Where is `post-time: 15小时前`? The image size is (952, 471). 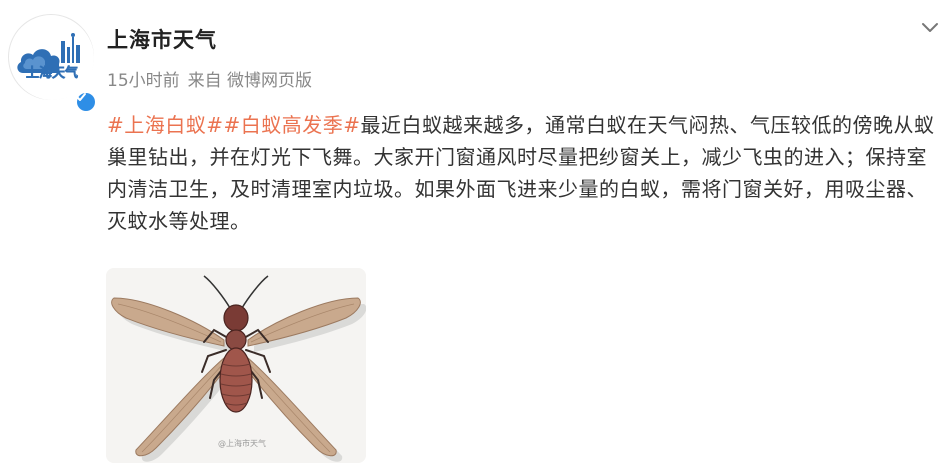
post-time: 15小时前 is located at coordinates (143, 81).